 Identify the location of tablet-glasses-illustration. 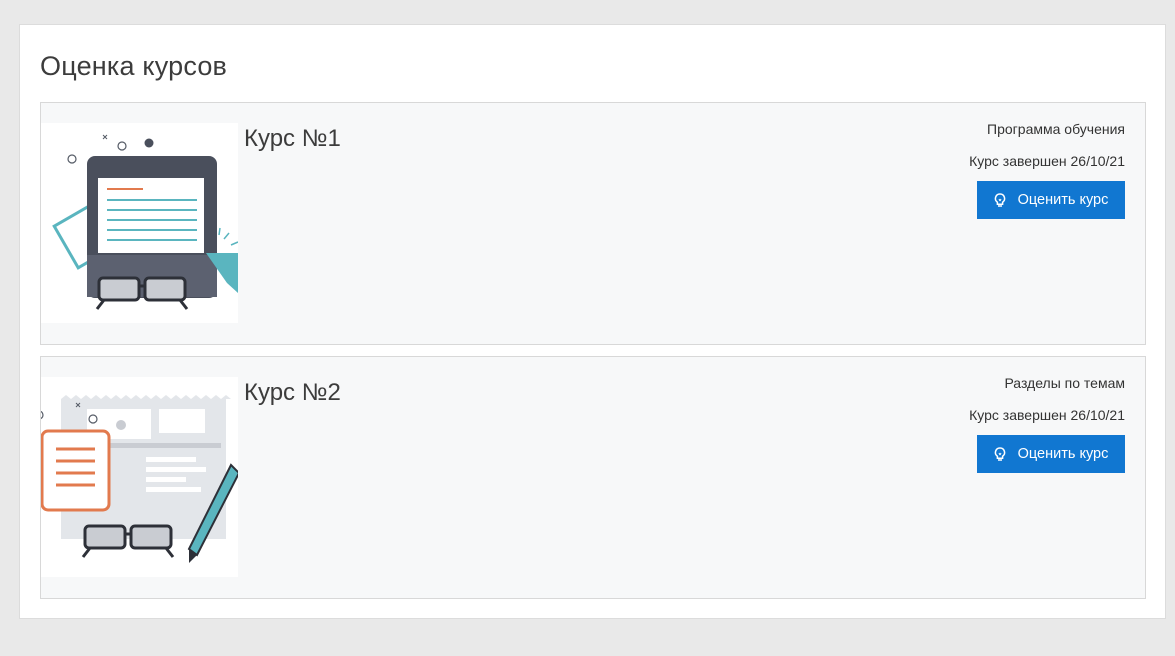
(145, 222).